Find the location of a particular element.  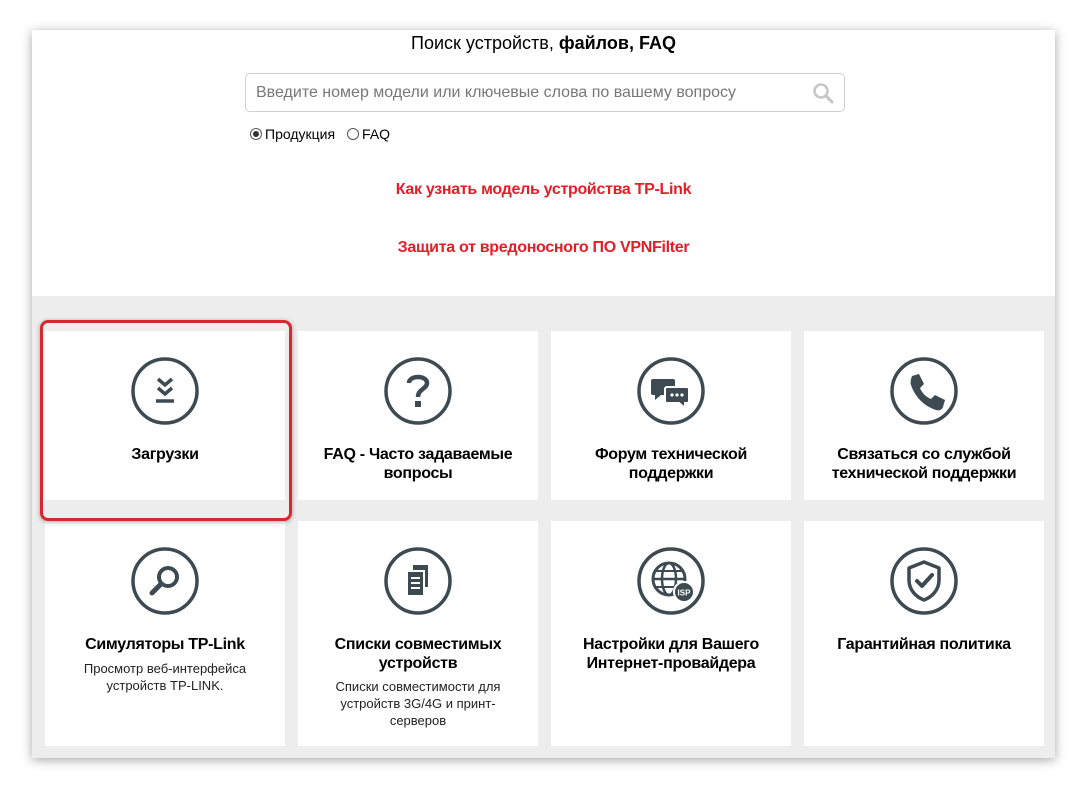

link-find-model: Как узнать модель устройства TP-Link is located at coordinates (543, 190).